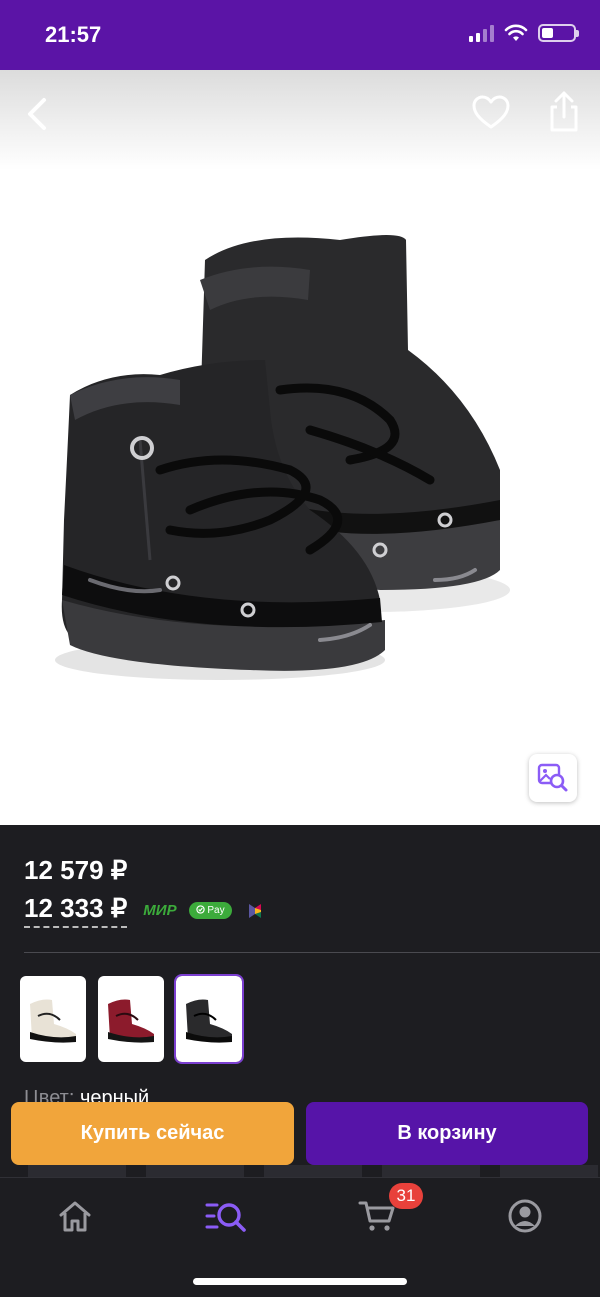 This screenshot has width=600, height=1297. I want to click on white-boots-thumb, so click(53, 1021).